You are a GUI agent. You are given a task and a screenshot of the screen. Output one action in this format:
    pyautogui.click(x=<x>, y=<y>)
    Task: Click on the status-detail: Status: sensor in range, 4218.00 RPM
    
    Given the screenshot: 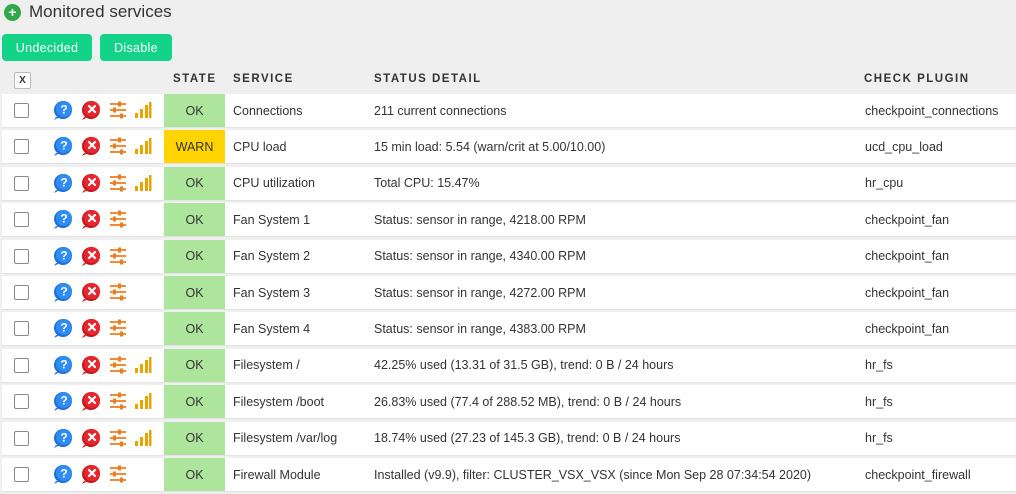 What is the action you would take?
    pyautogui.click(x=480, y=219)
    